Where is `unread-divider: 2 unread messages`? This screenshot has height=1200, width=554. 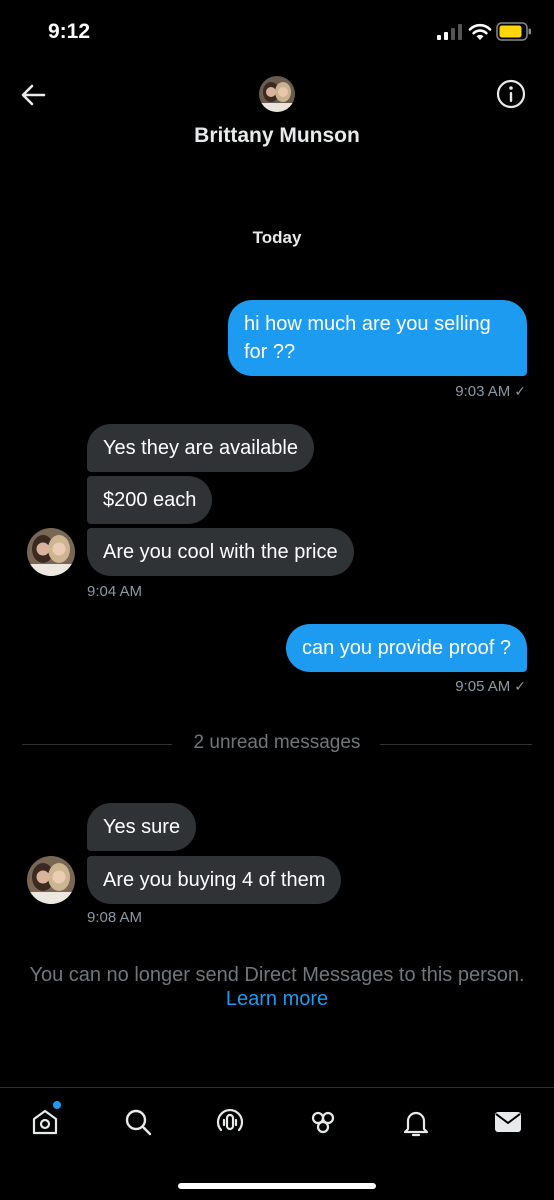
unread-divider: 2 unread messages is located at coordinates (277, 744).